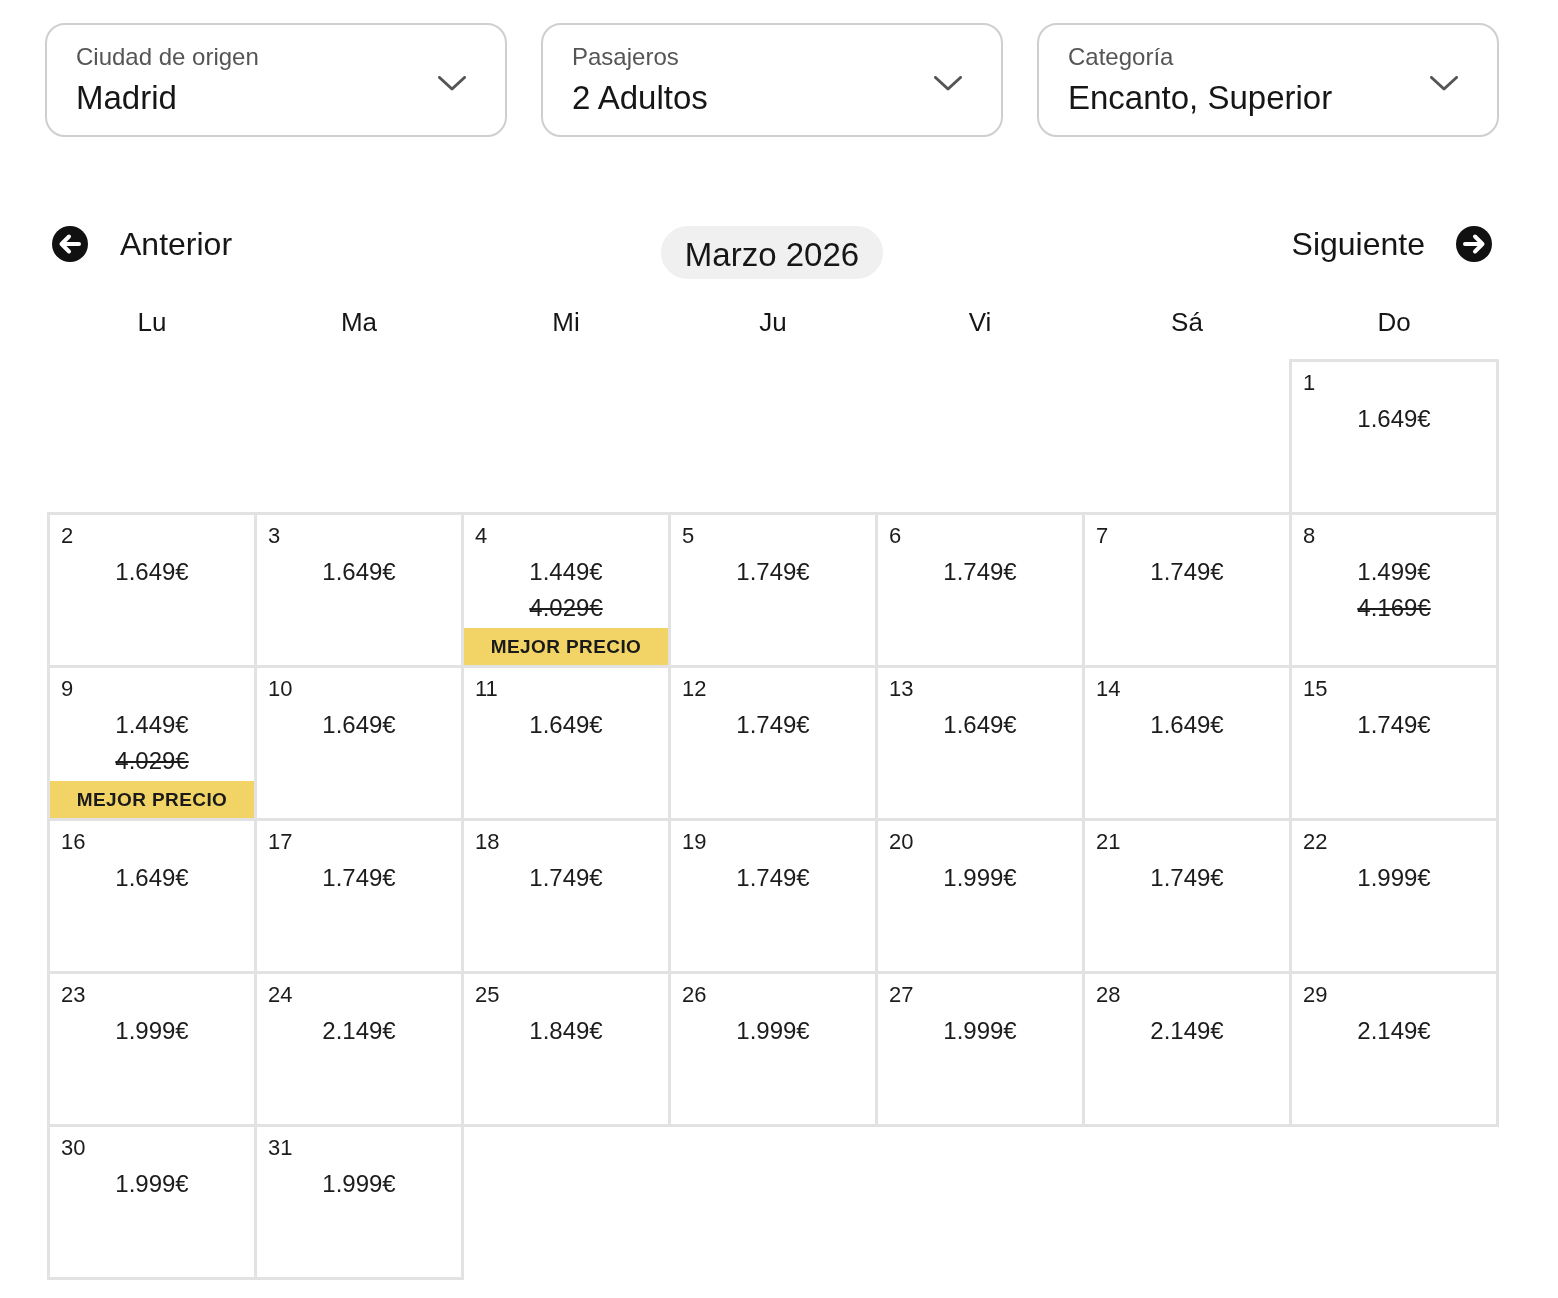  I want to click on day-number: 12, so click(694, 689).